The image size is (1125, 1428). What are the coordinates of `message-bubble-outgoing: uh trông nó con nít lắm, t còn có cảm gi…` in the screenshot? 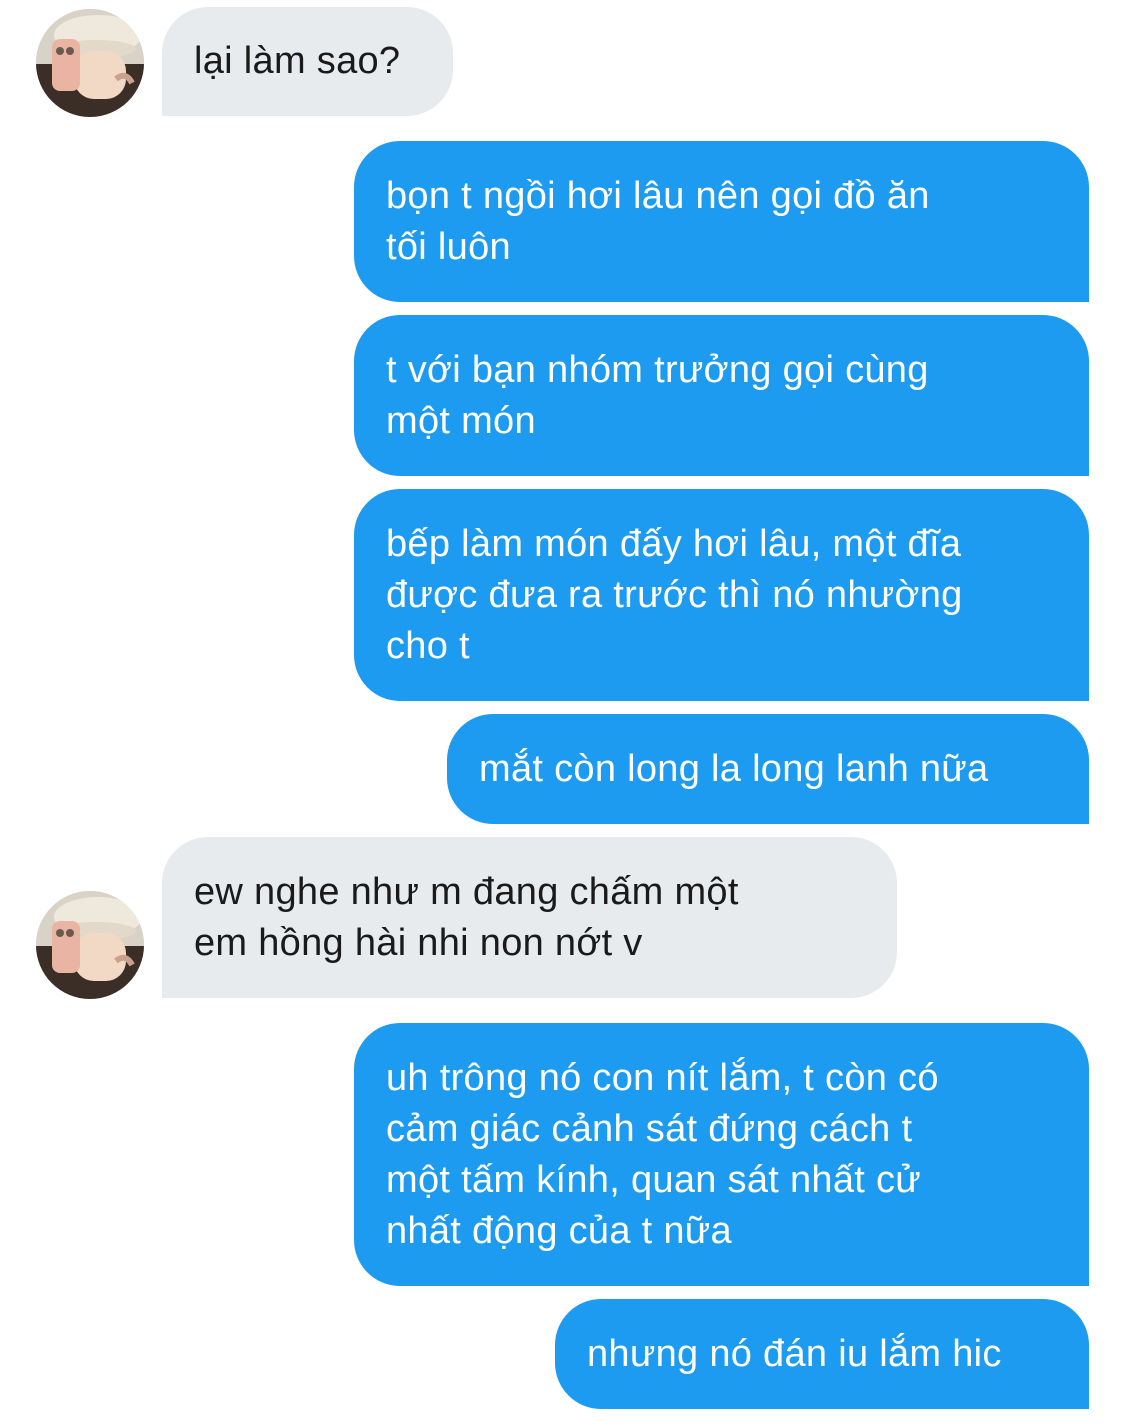 It's located at (721, 1154).